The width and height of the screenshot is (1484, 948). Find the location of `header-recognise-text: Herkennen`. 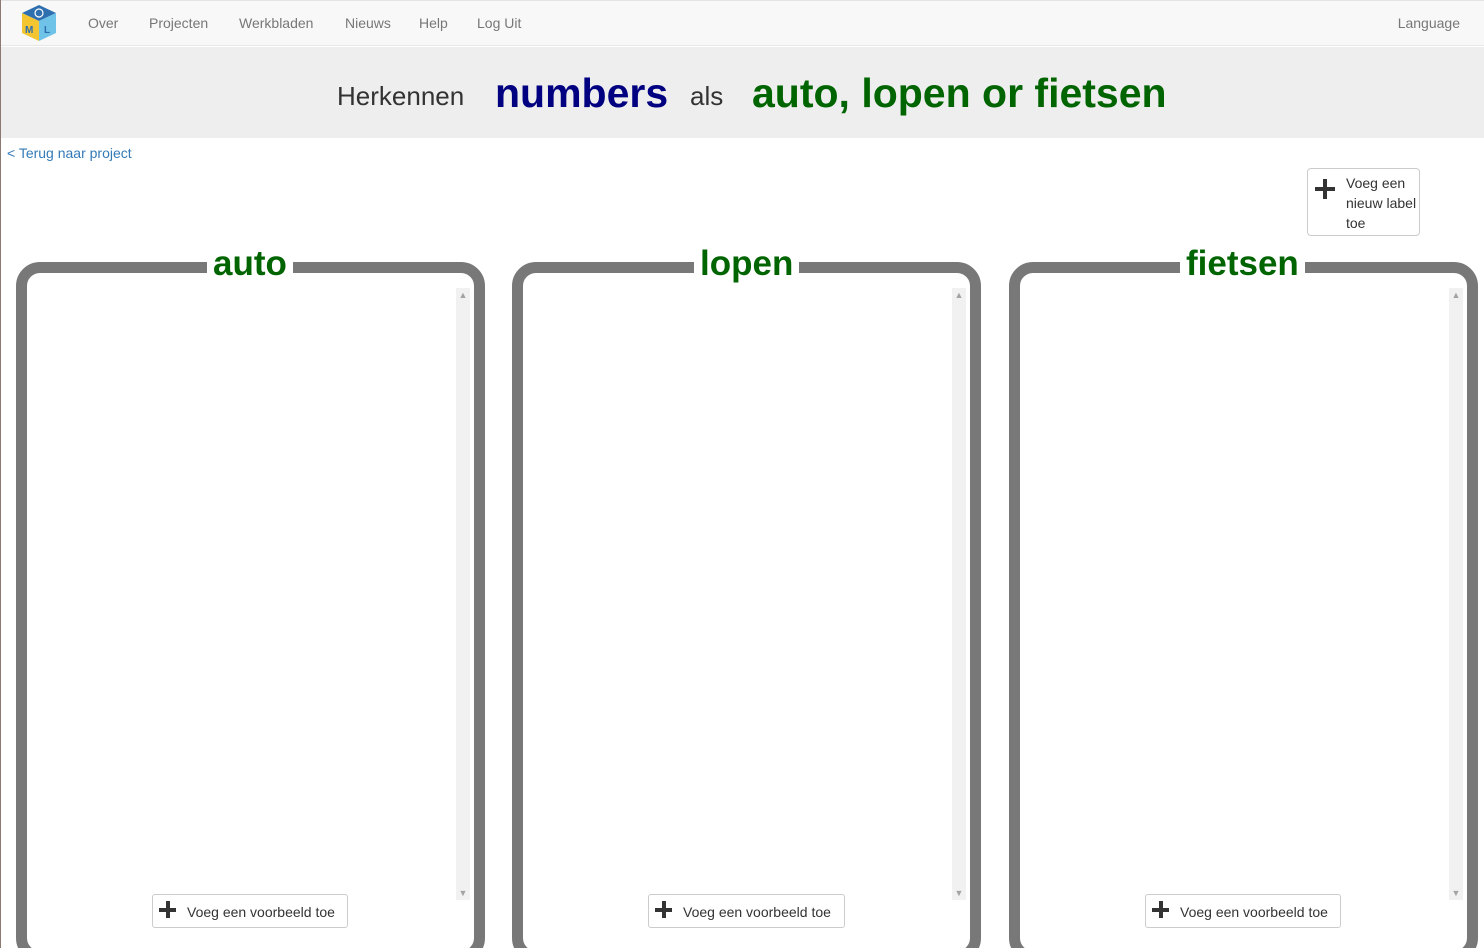

header-recognise-text: Herkennen is located at coordinates (401, 96).